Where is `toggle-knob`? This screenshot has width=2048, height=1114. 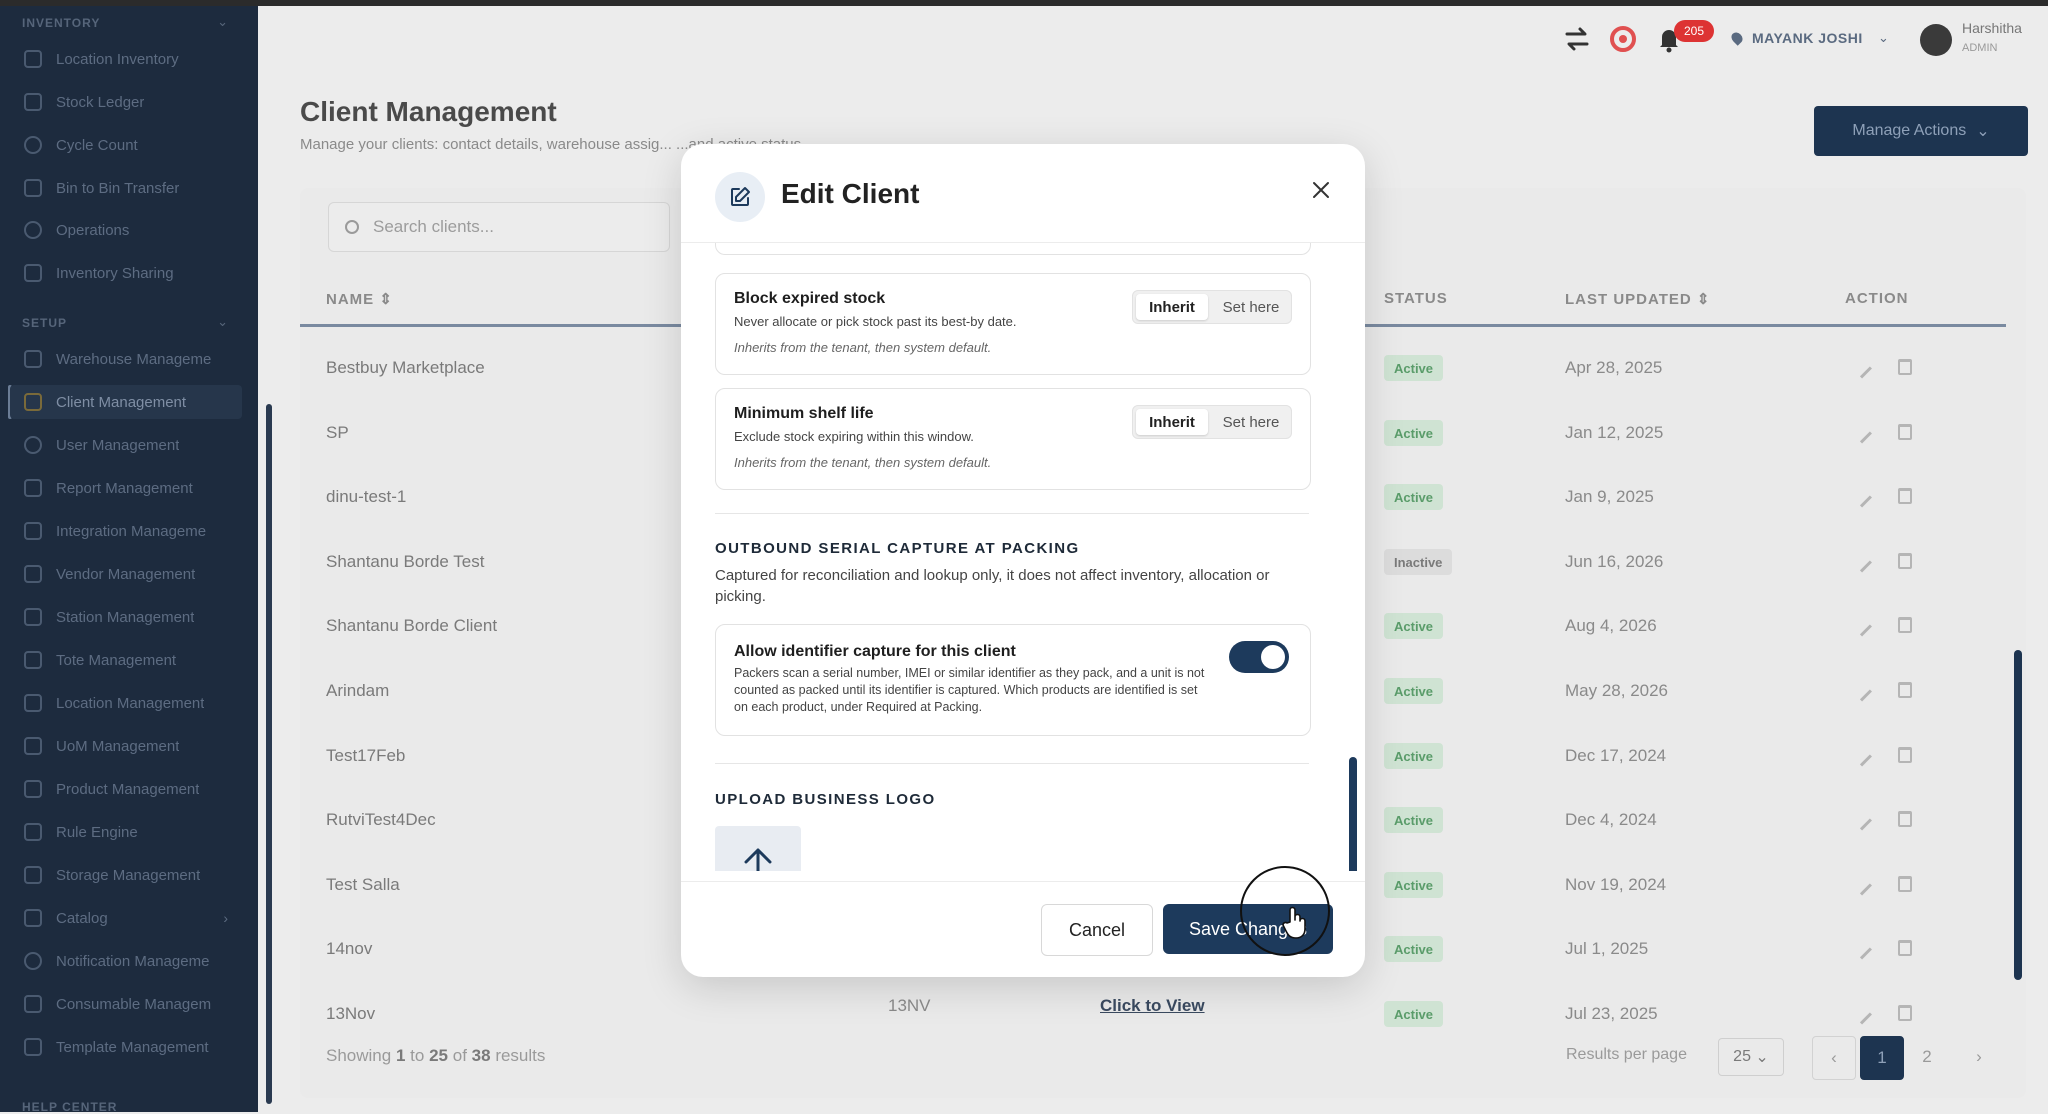 toggle-knob is located at coordinates (1273, 657).